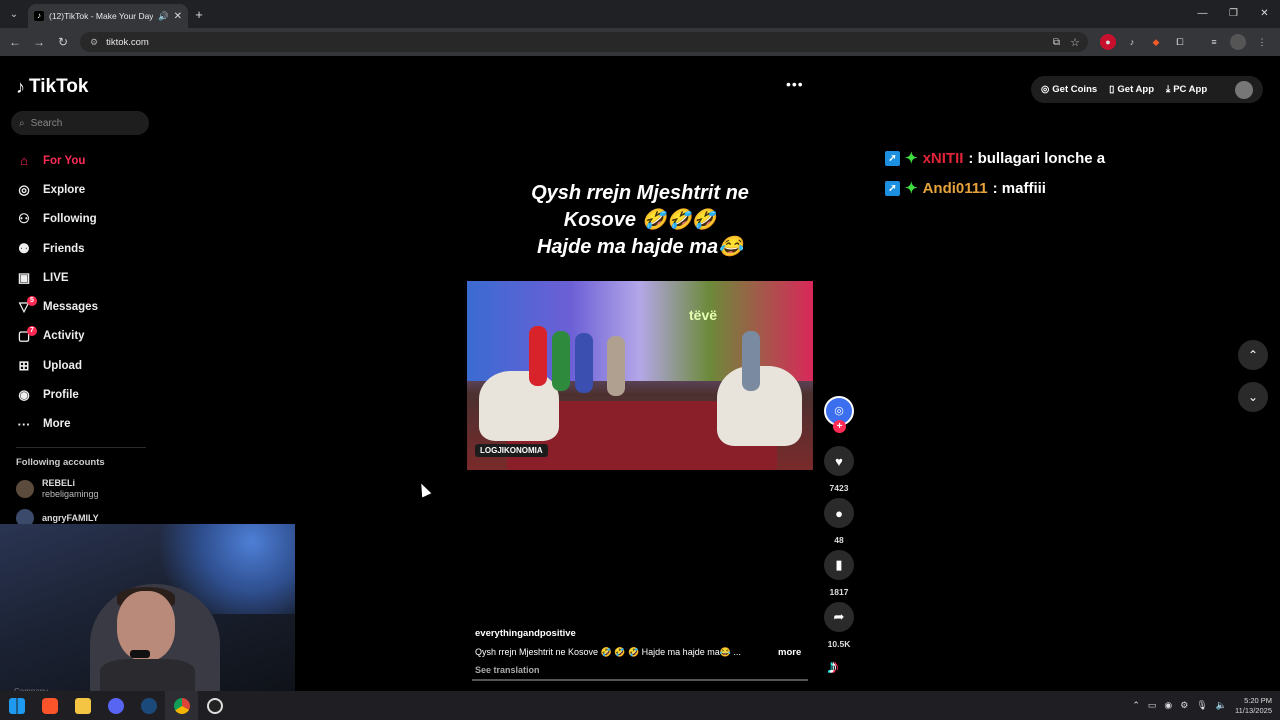 The image size is (1280, 720). Describe the element at coordinates (24, 248) in the screenshot. I see `friends-icon: ⚉` at that location.